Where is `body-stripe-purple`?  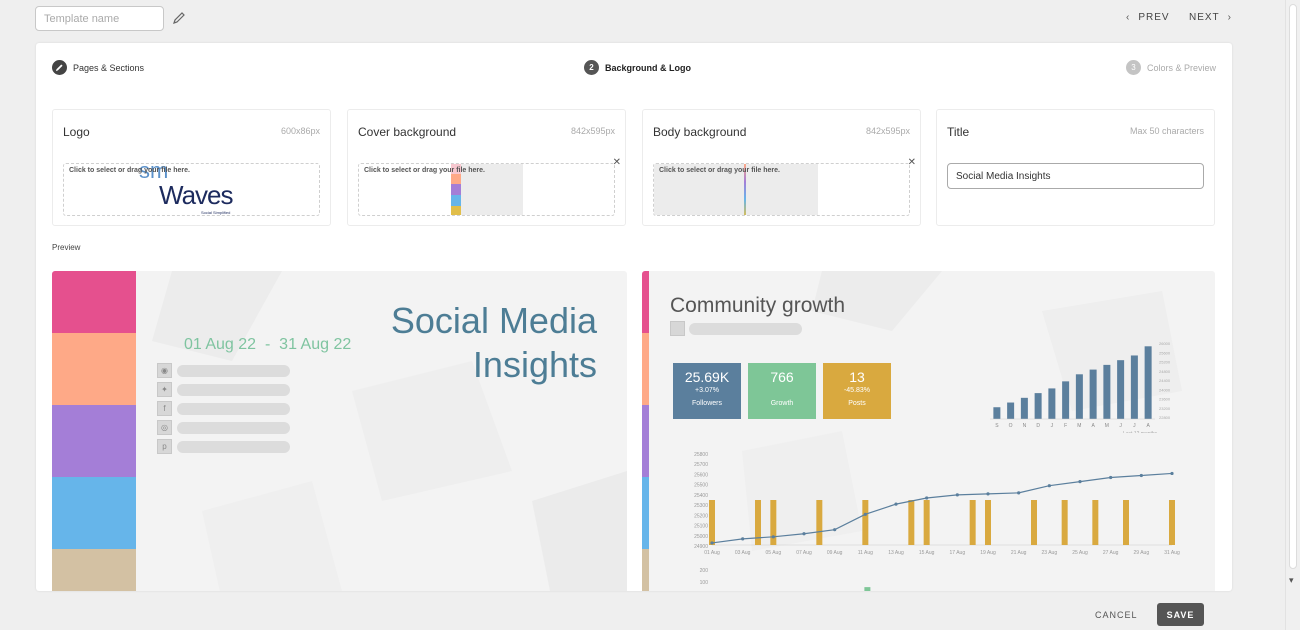 body-stripe-purple is located at coordinates (645, 441).